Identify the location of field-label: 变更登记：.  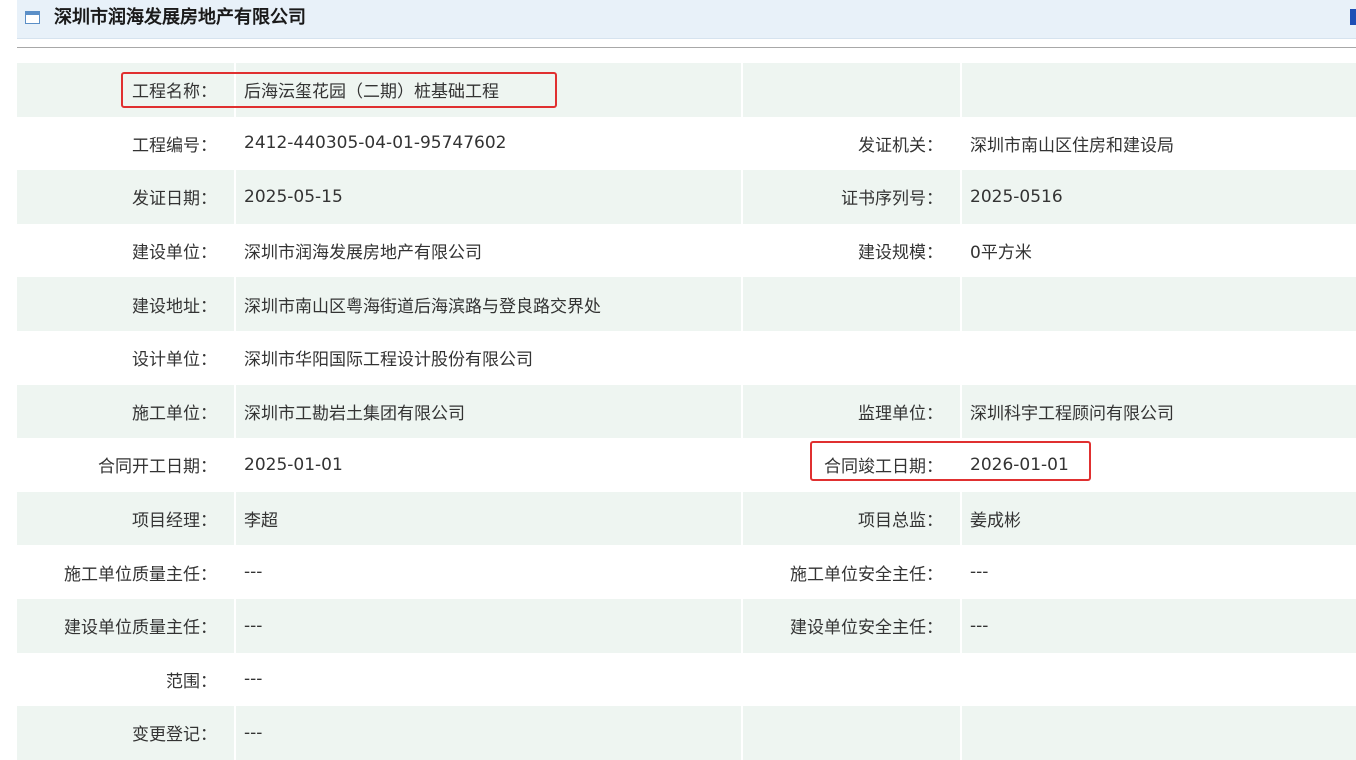
(174, 735).